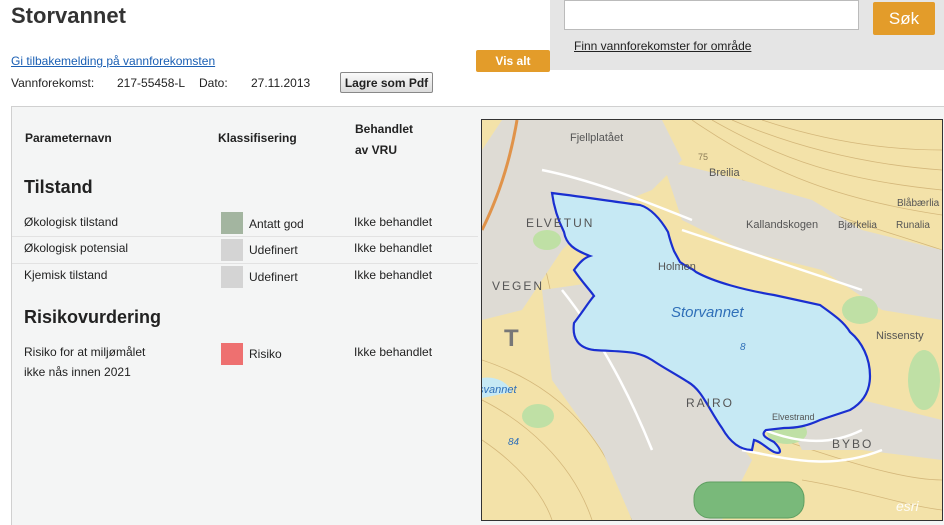 Image resolution: width=944 pixels, height=525 pixels. Describe the element at coordinates (913, 225) in the screenshot. I see `label-runalia: Runalia` at that location.